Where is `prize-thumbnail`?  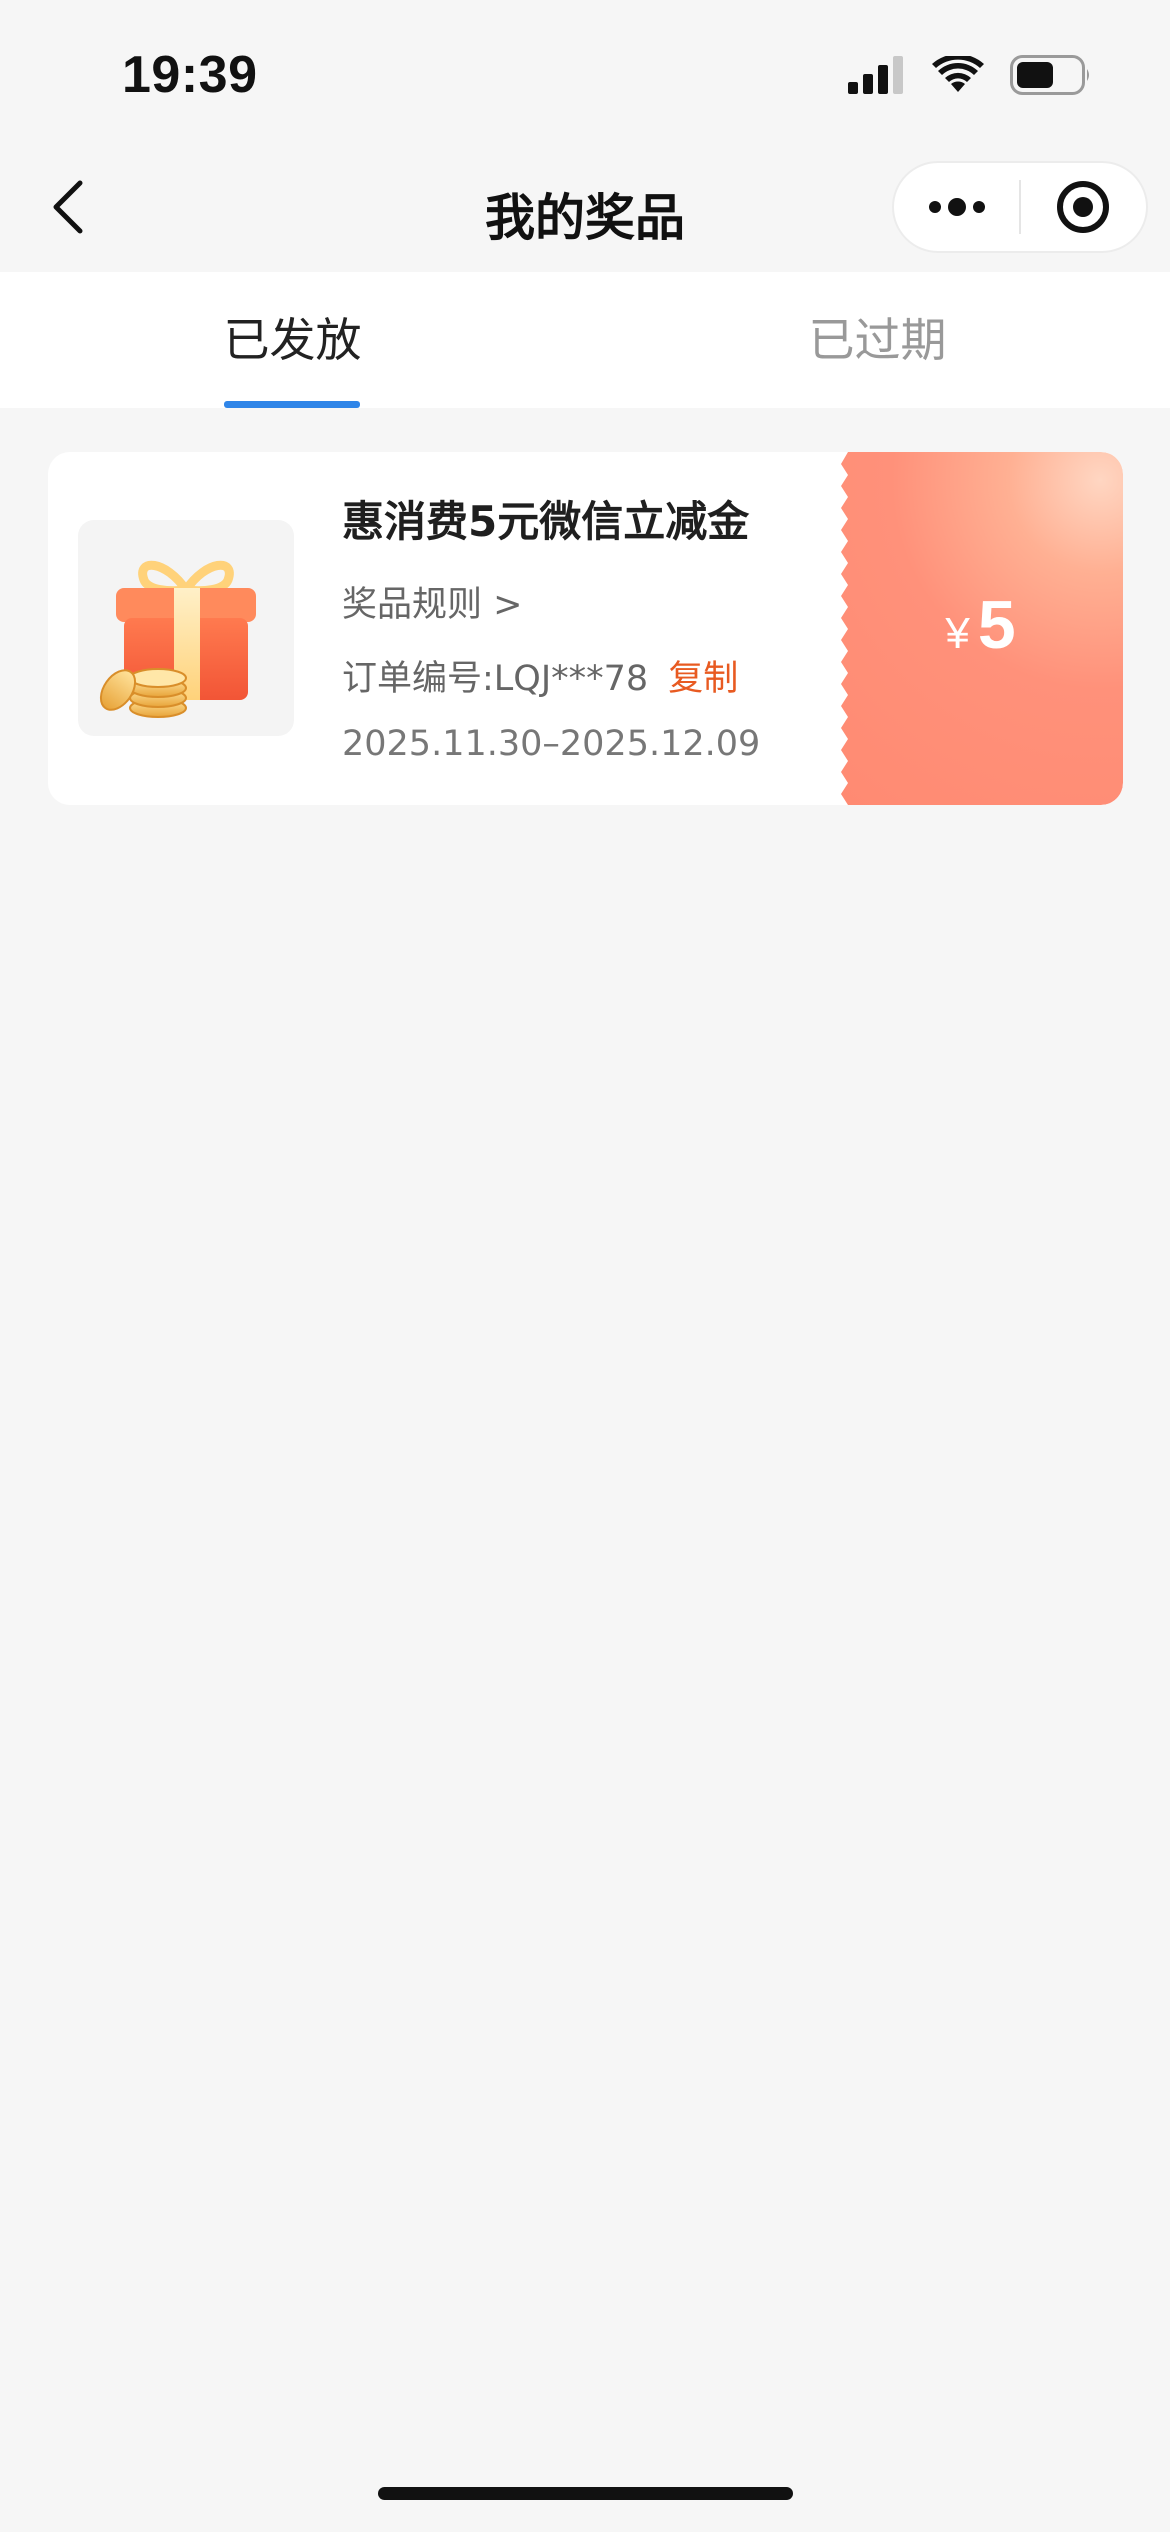 prize-thumbnail is located at coordinates (186, 628).